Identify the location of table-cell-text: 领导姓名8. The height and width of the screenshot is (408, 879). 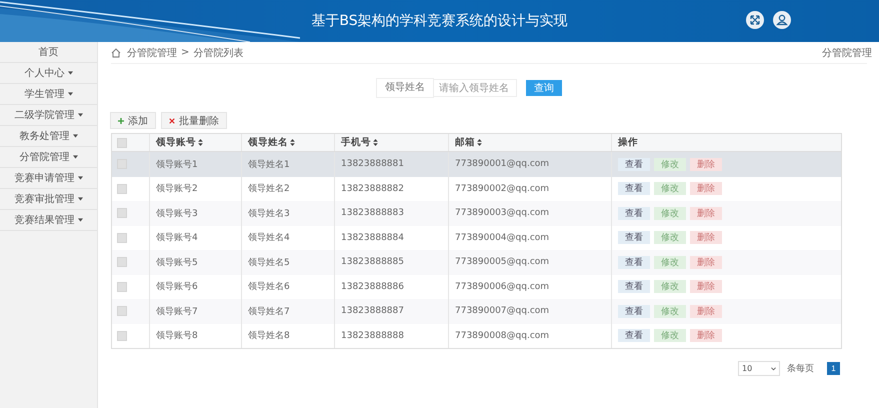
(269, 336).